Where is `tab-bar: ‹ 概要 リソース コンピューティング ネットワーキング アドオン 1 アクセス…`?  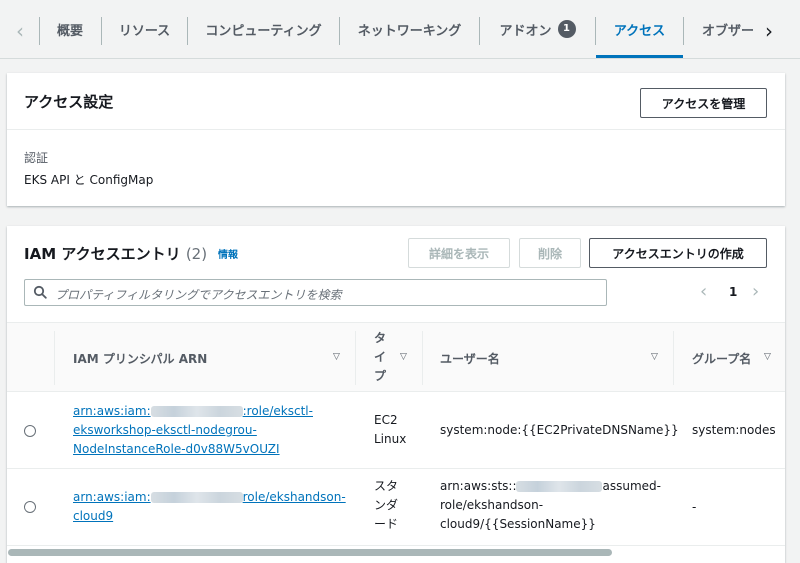 tab-bar: ‹ 概要 リソース コンピューティング ネットワーキング アドオン 1 アクセス… is located at coordinates (400, 29).